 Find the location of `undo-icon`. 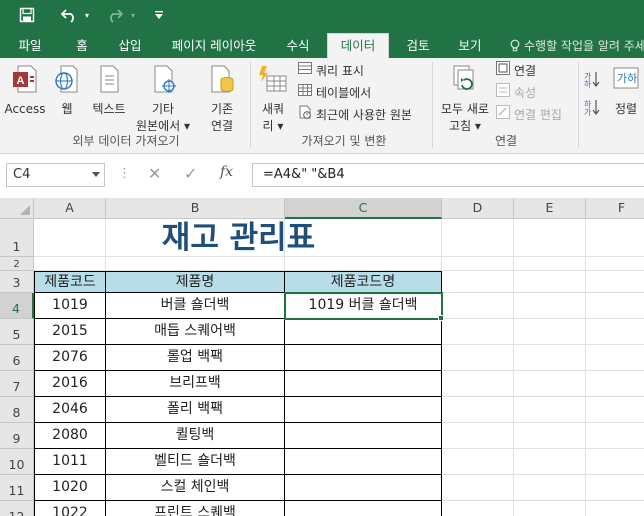

undo-icon is located at coordinates (69, 15).